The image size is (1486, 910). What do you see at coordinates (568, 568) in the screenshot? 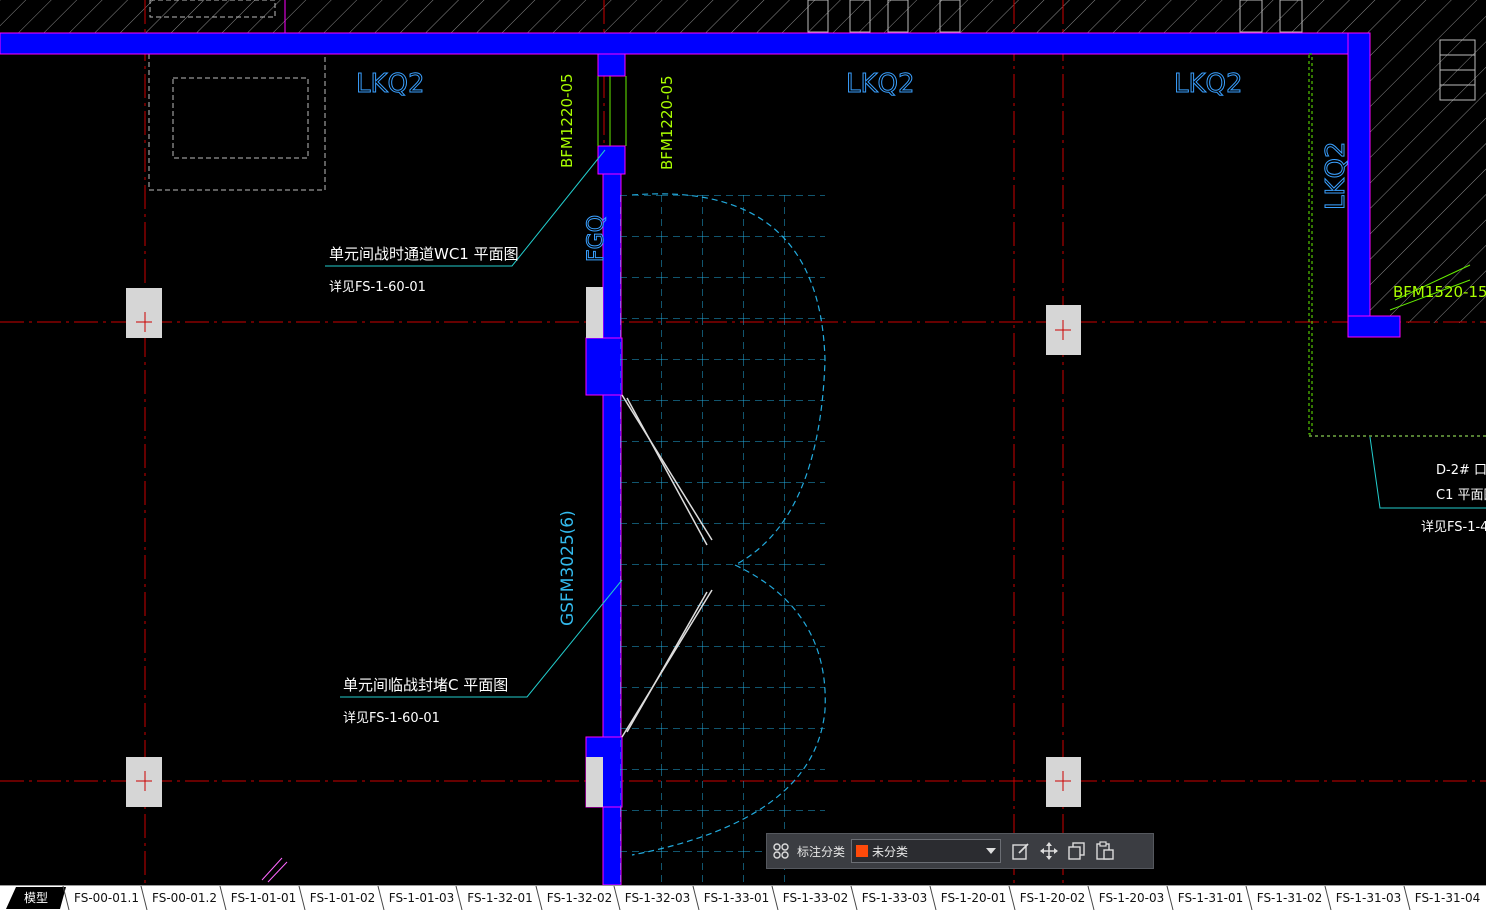
I see `gsfm-label: GSFM3025(6)` at bounding box center [568, 568].